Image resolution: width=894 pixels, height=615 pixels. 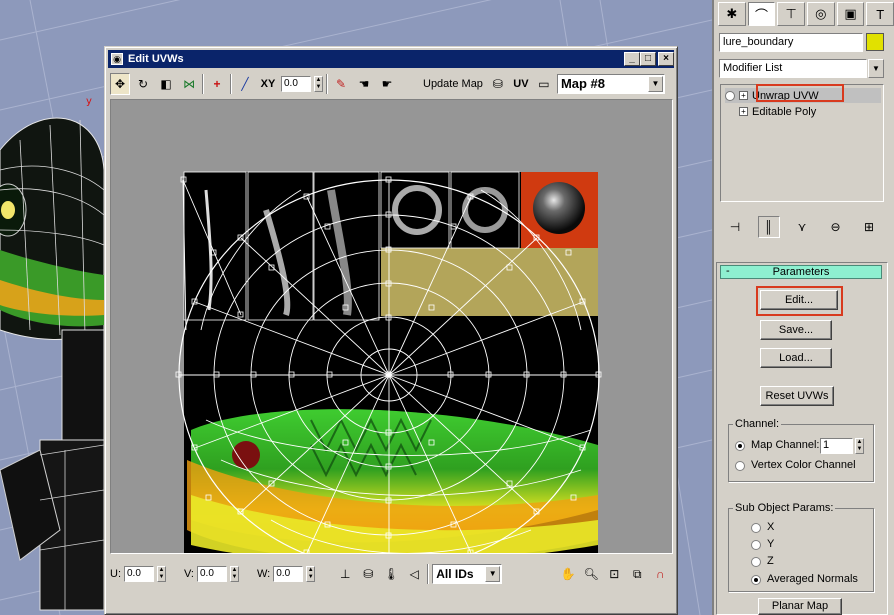 What do you see at coordinates (732, 14) in the screenshot?
I see `create-tab: ✱` at bounding box center [732, 14].